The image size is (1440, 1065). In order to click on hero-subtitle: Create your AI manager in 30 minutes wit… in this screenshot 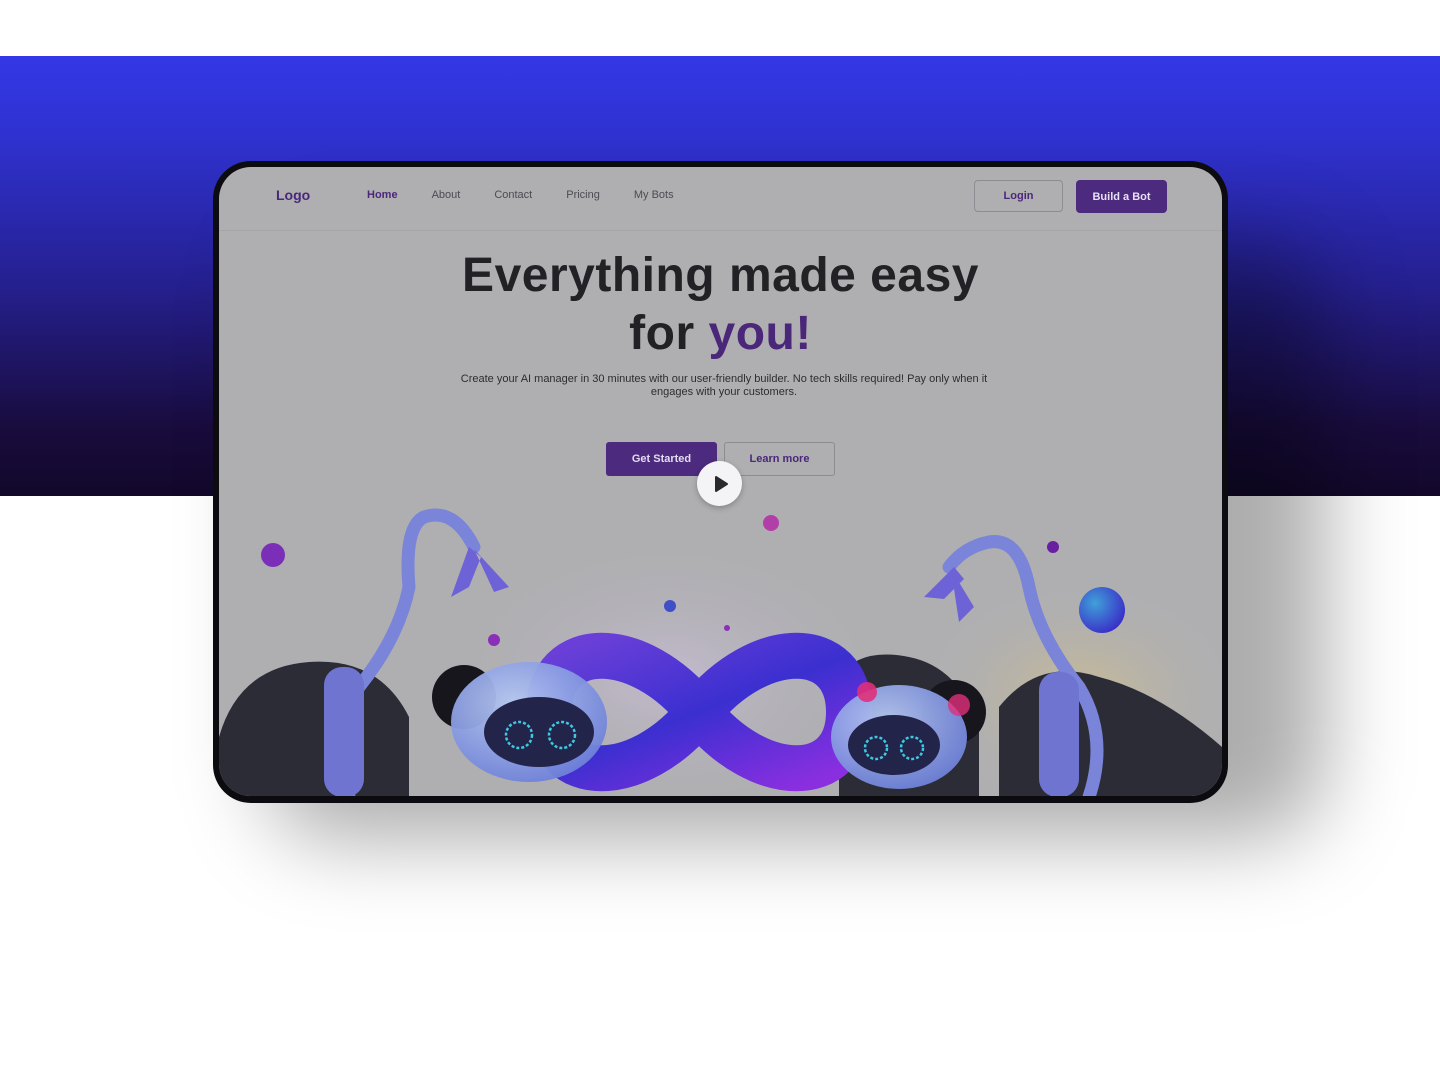, I will do `click(724, 385)`.